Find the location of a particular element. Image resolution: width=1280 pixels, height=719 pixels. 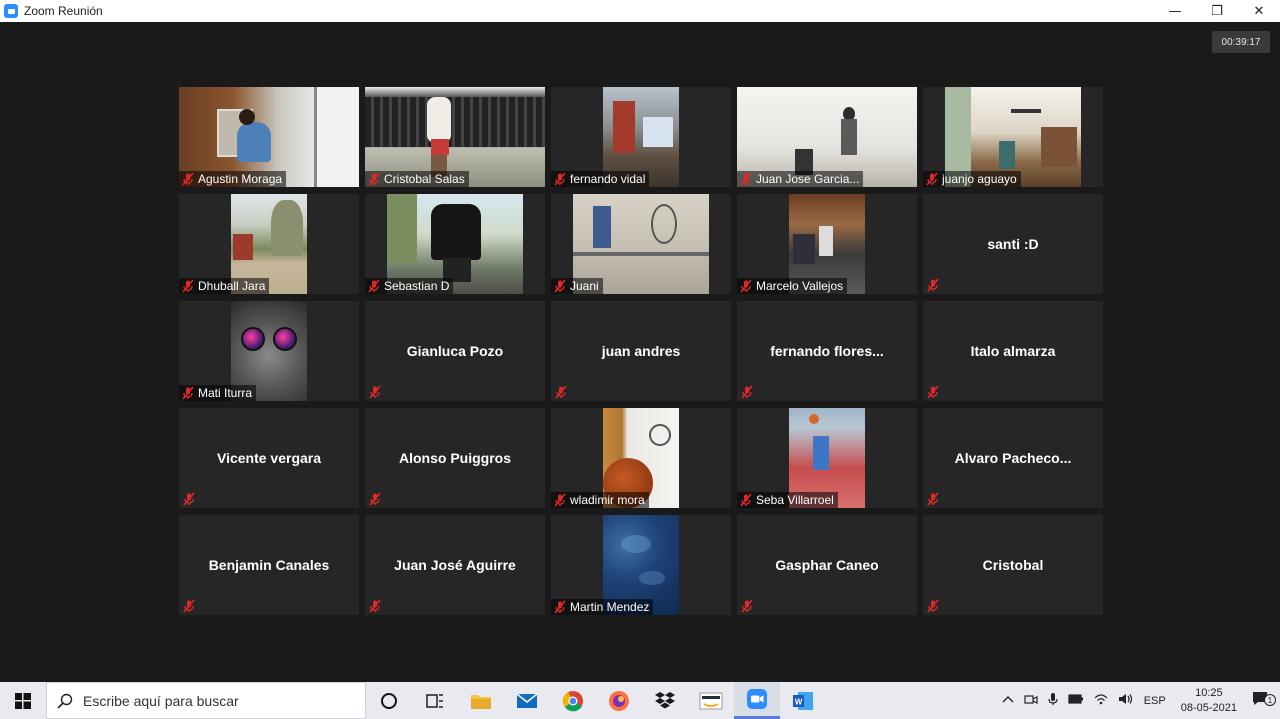

amazon-button is located at coordinates (711, 700).